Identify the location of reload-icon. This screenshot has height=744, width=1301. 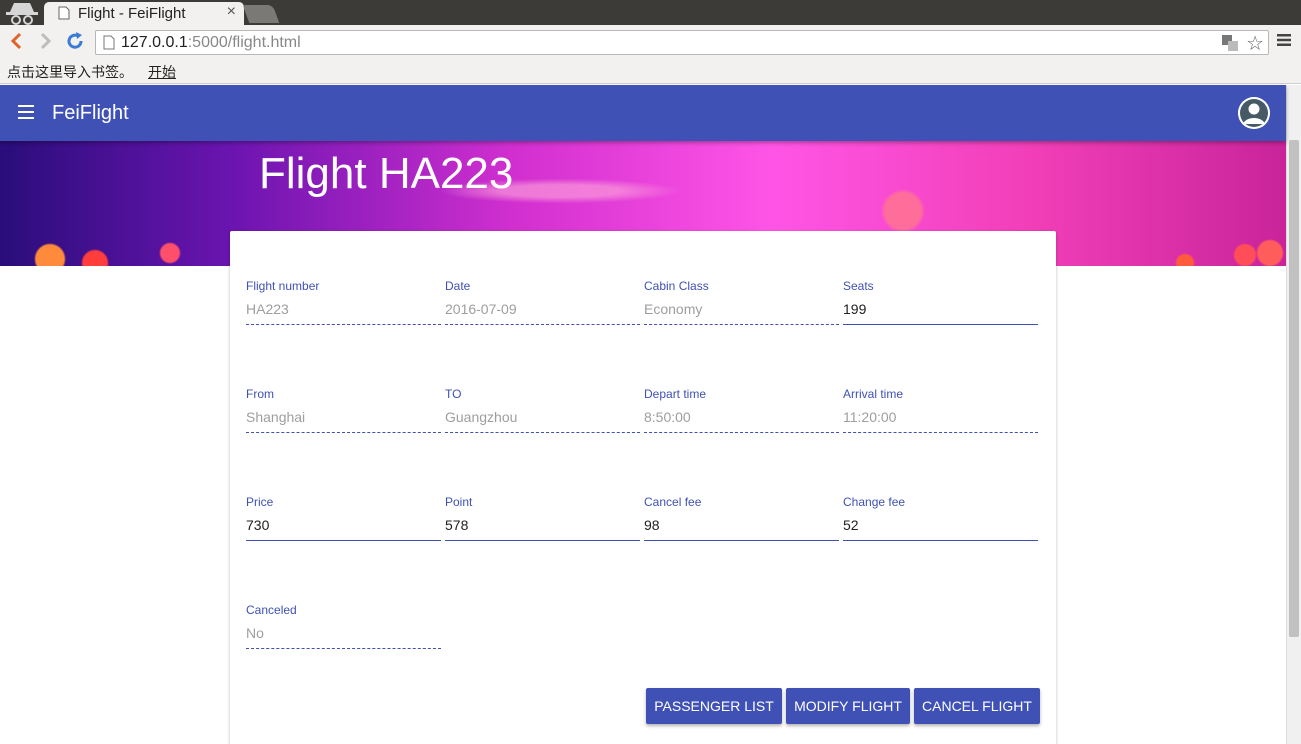
(75, 41).